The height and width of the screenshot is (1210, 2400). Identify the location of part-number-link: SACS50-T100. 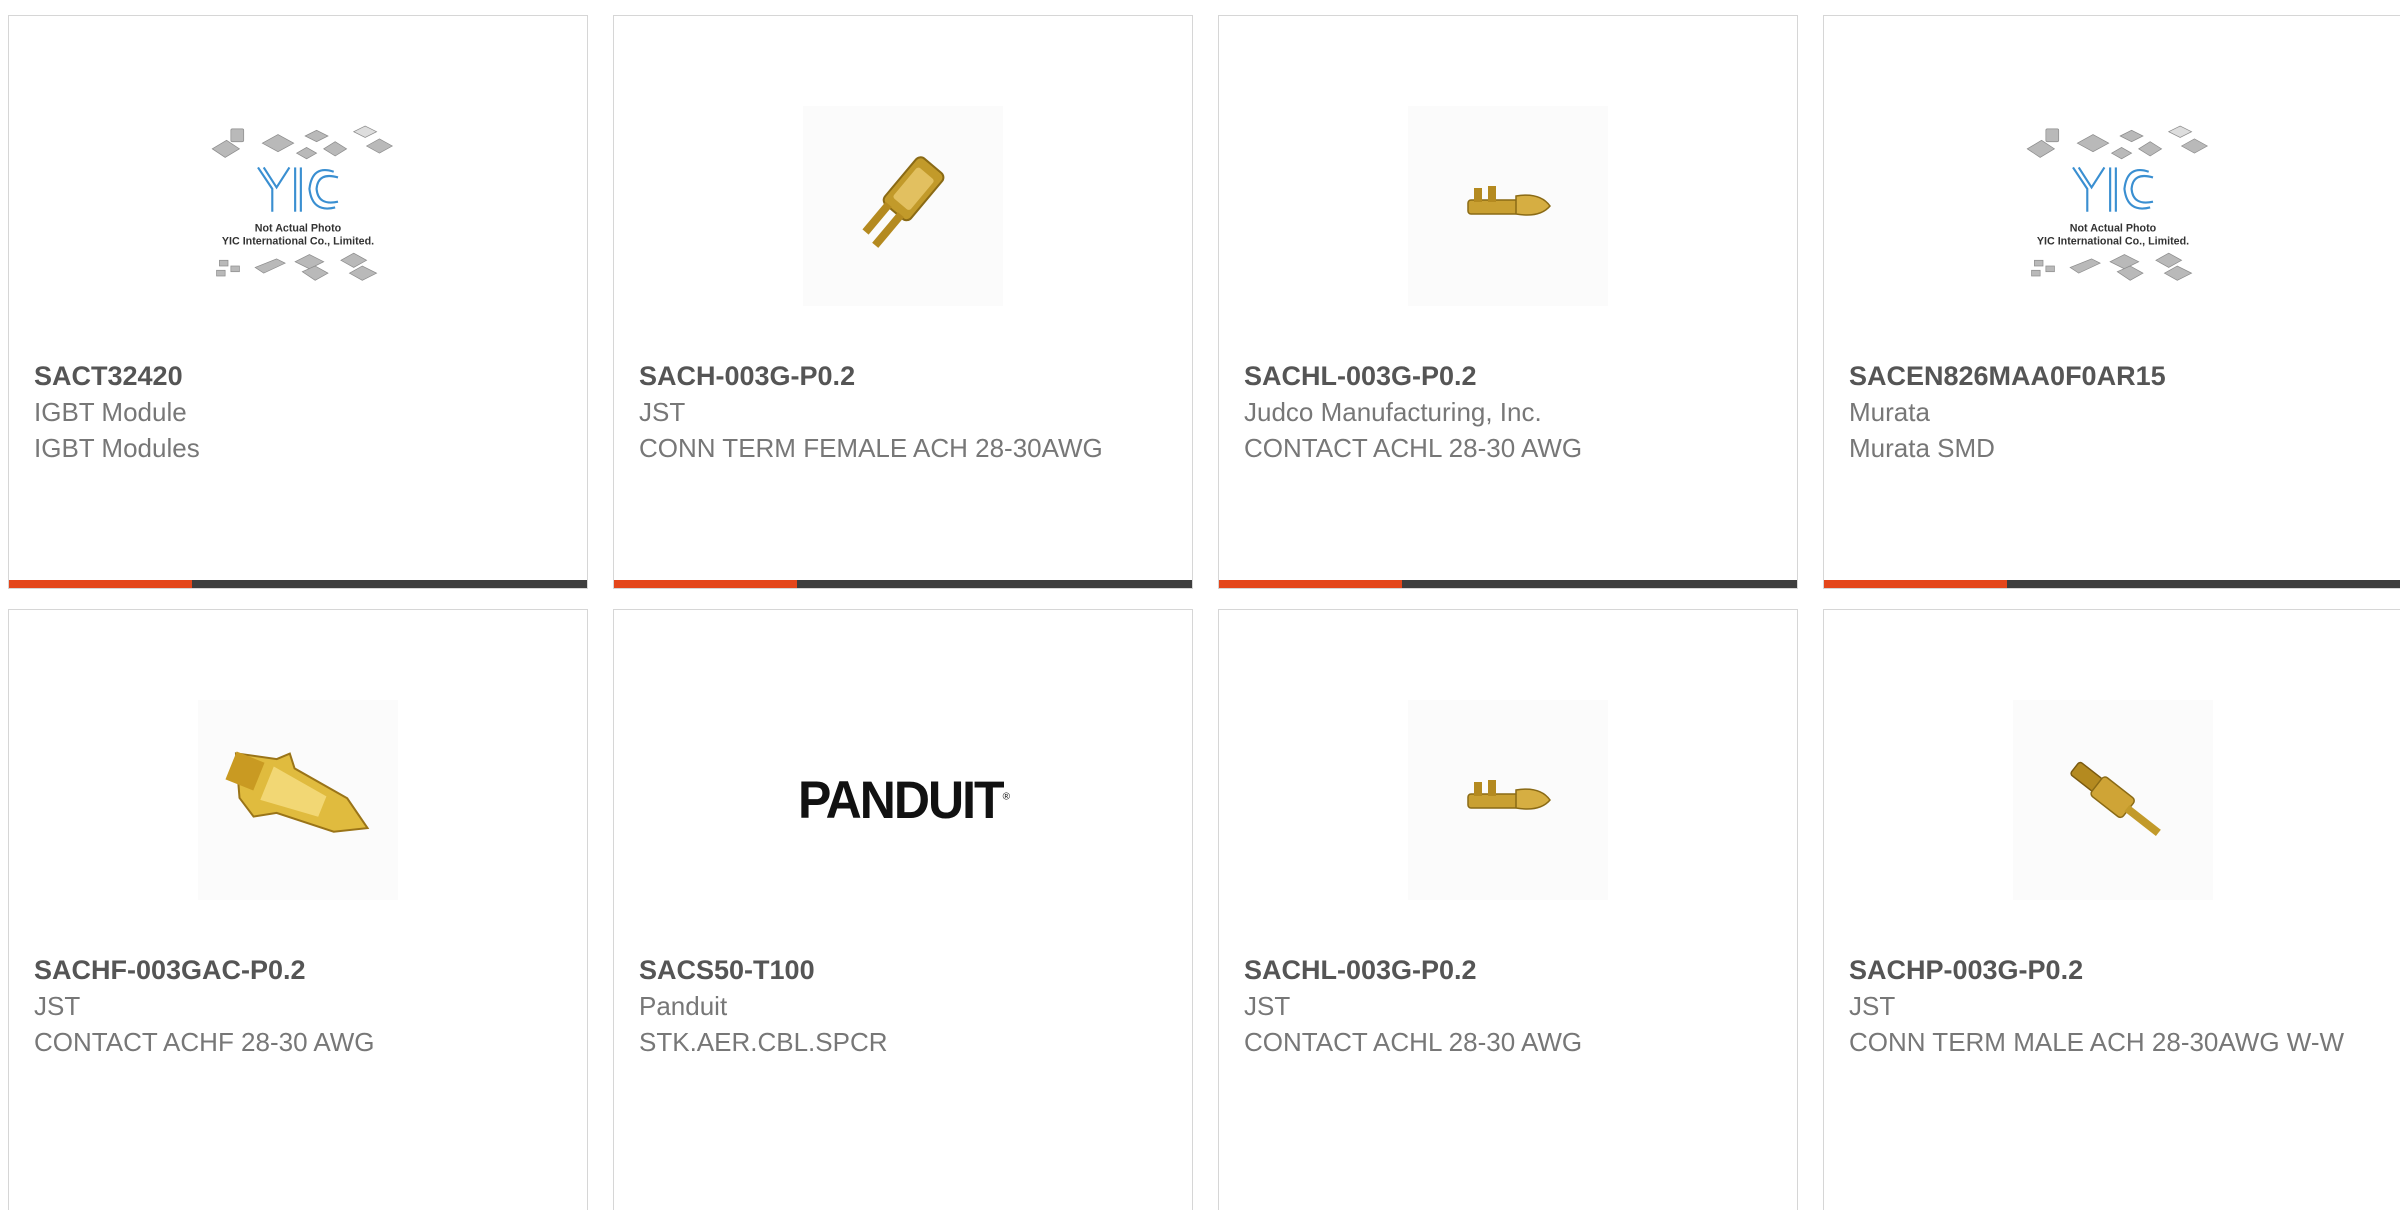
(903, 970).